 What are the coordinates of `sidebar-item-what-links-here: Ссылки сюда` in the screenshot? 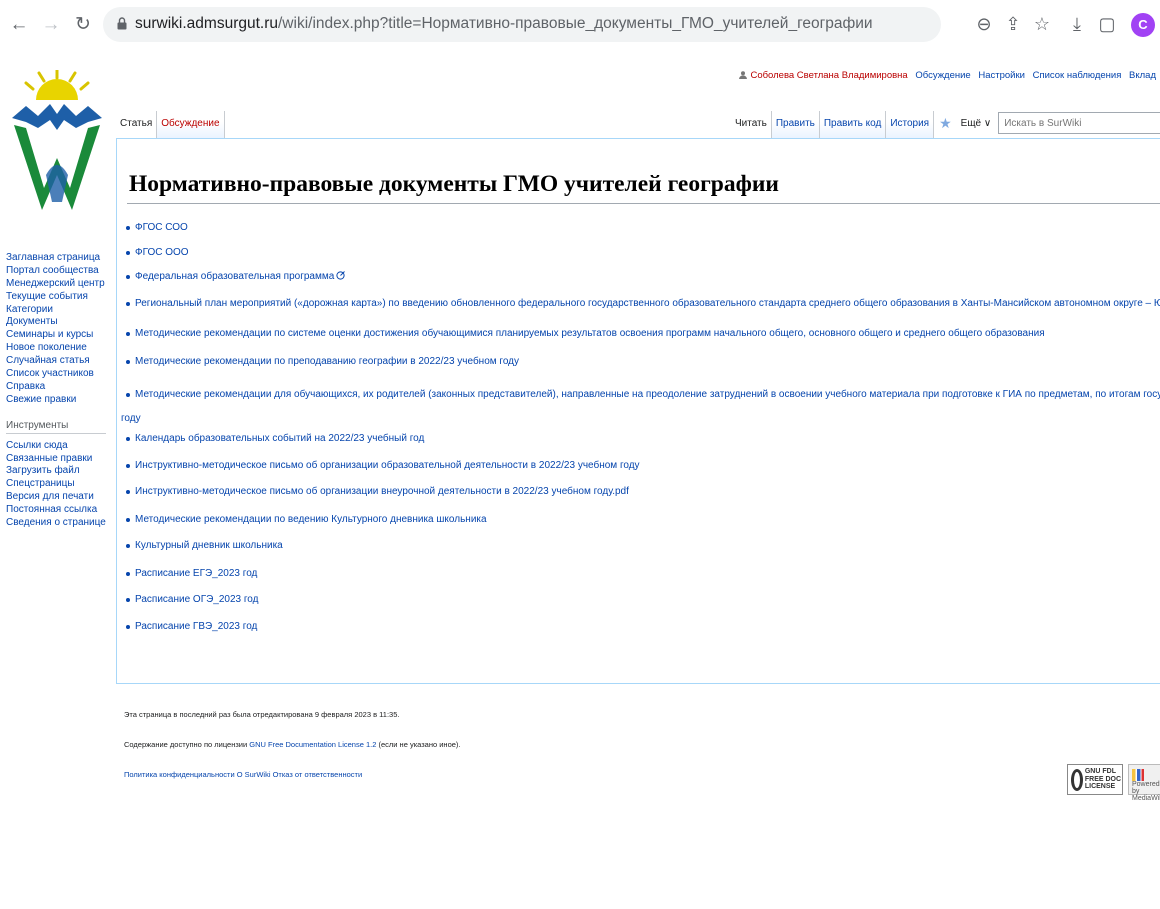 It's located at (58, 446).